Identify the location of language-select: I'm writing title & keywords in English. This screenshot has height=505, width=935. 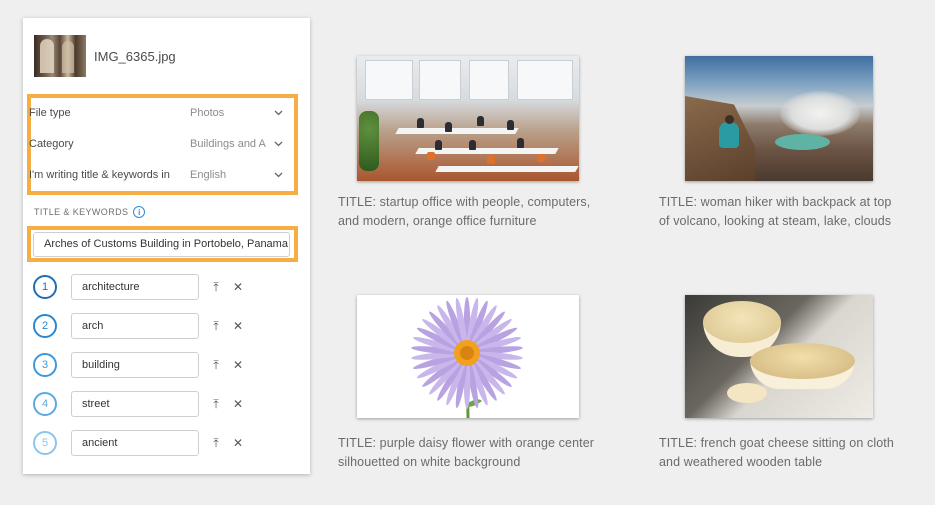
(157, 175).